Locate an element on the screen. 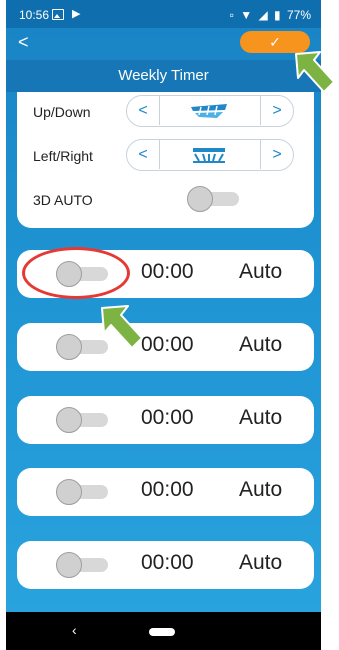 The image size is (339, 650). status-time: 10:56 is located at coordinates (34, 15).